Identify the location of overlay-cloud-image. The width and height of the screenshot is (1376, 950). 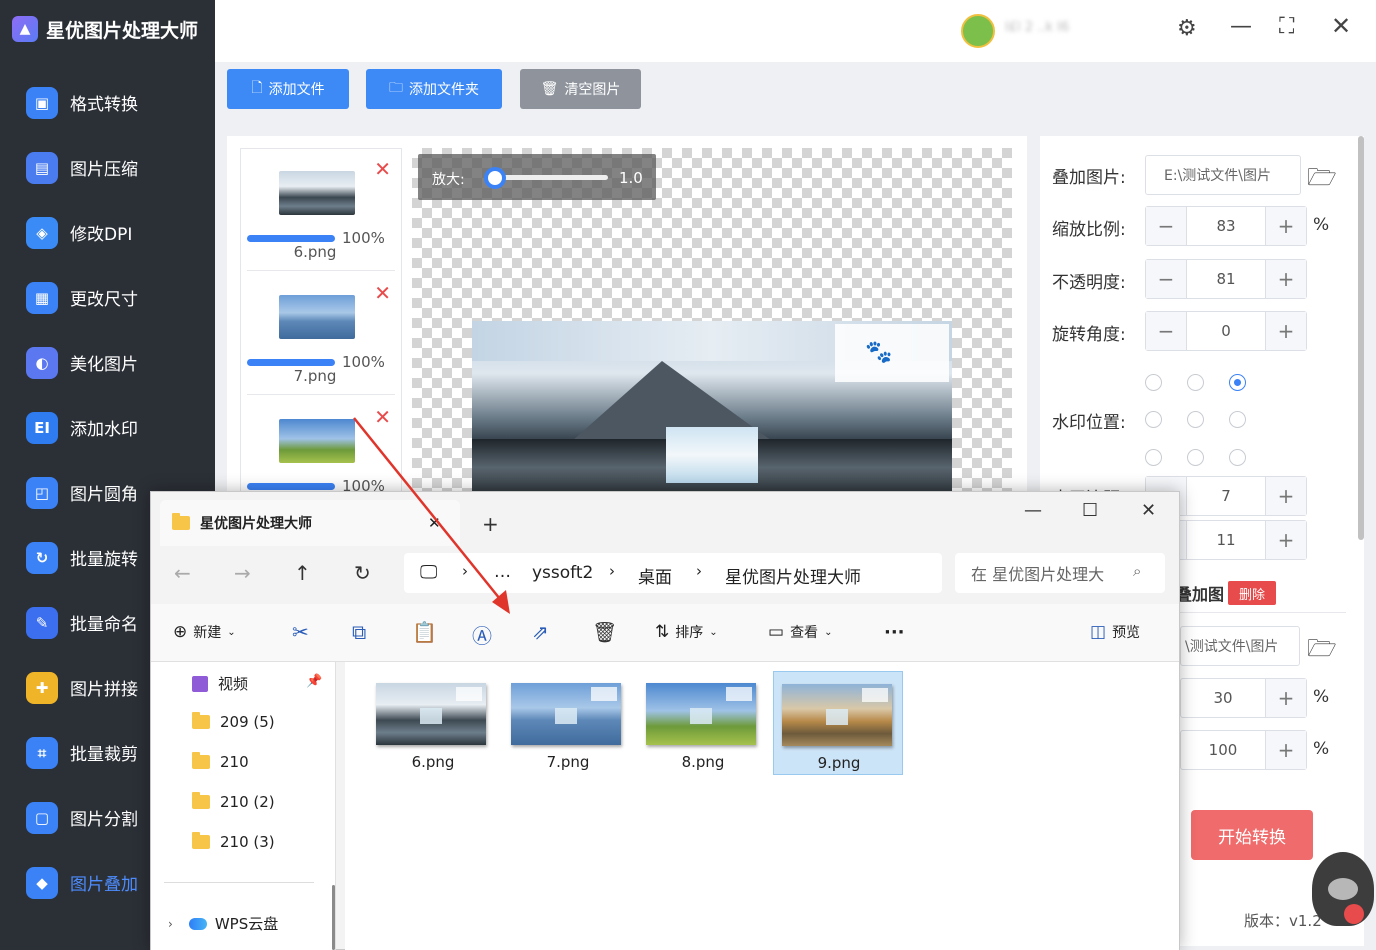
(712, 455).